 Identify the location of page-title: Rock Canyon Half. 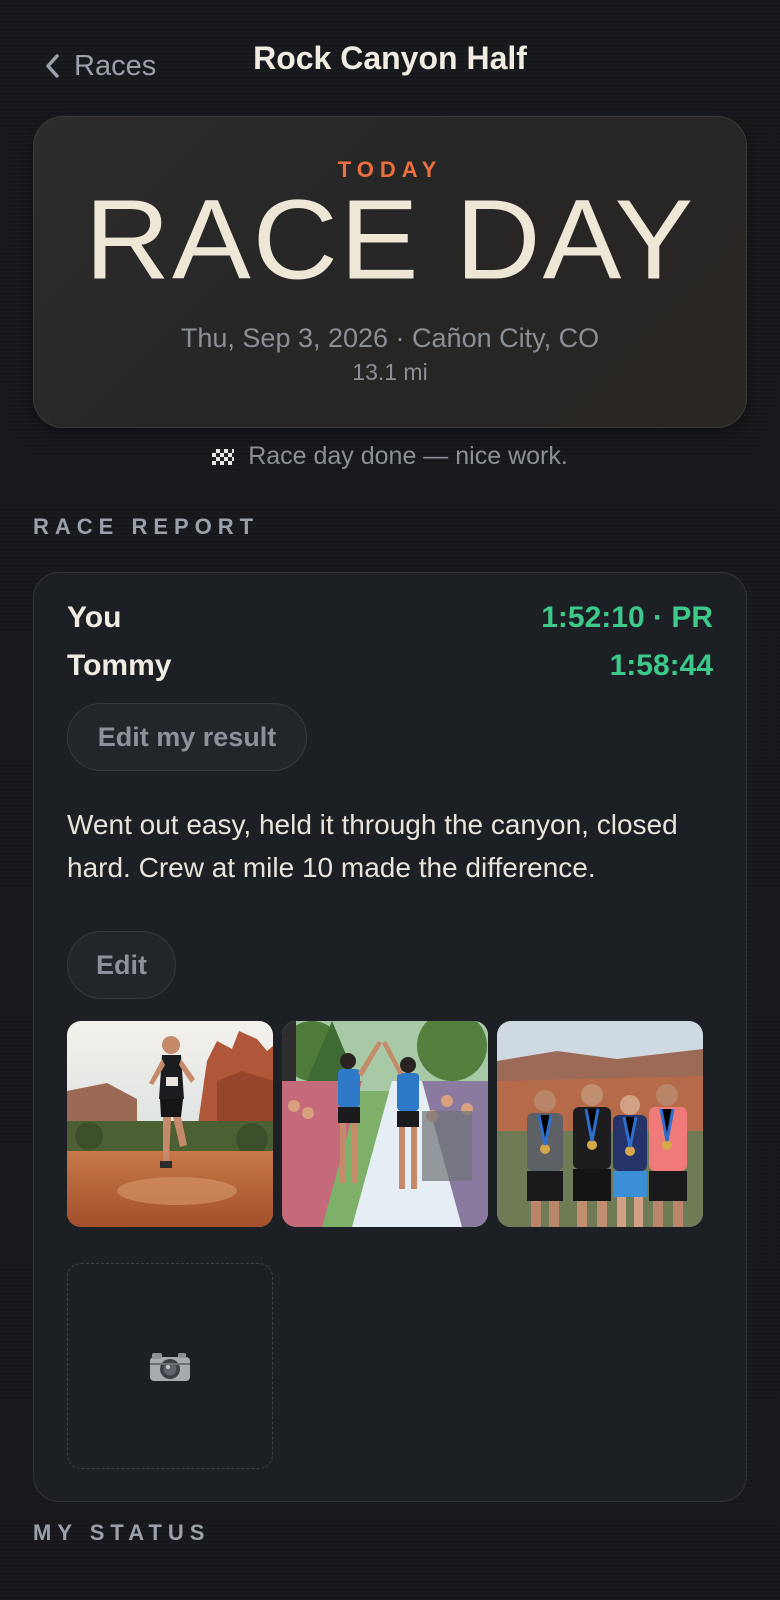
(390, 58).